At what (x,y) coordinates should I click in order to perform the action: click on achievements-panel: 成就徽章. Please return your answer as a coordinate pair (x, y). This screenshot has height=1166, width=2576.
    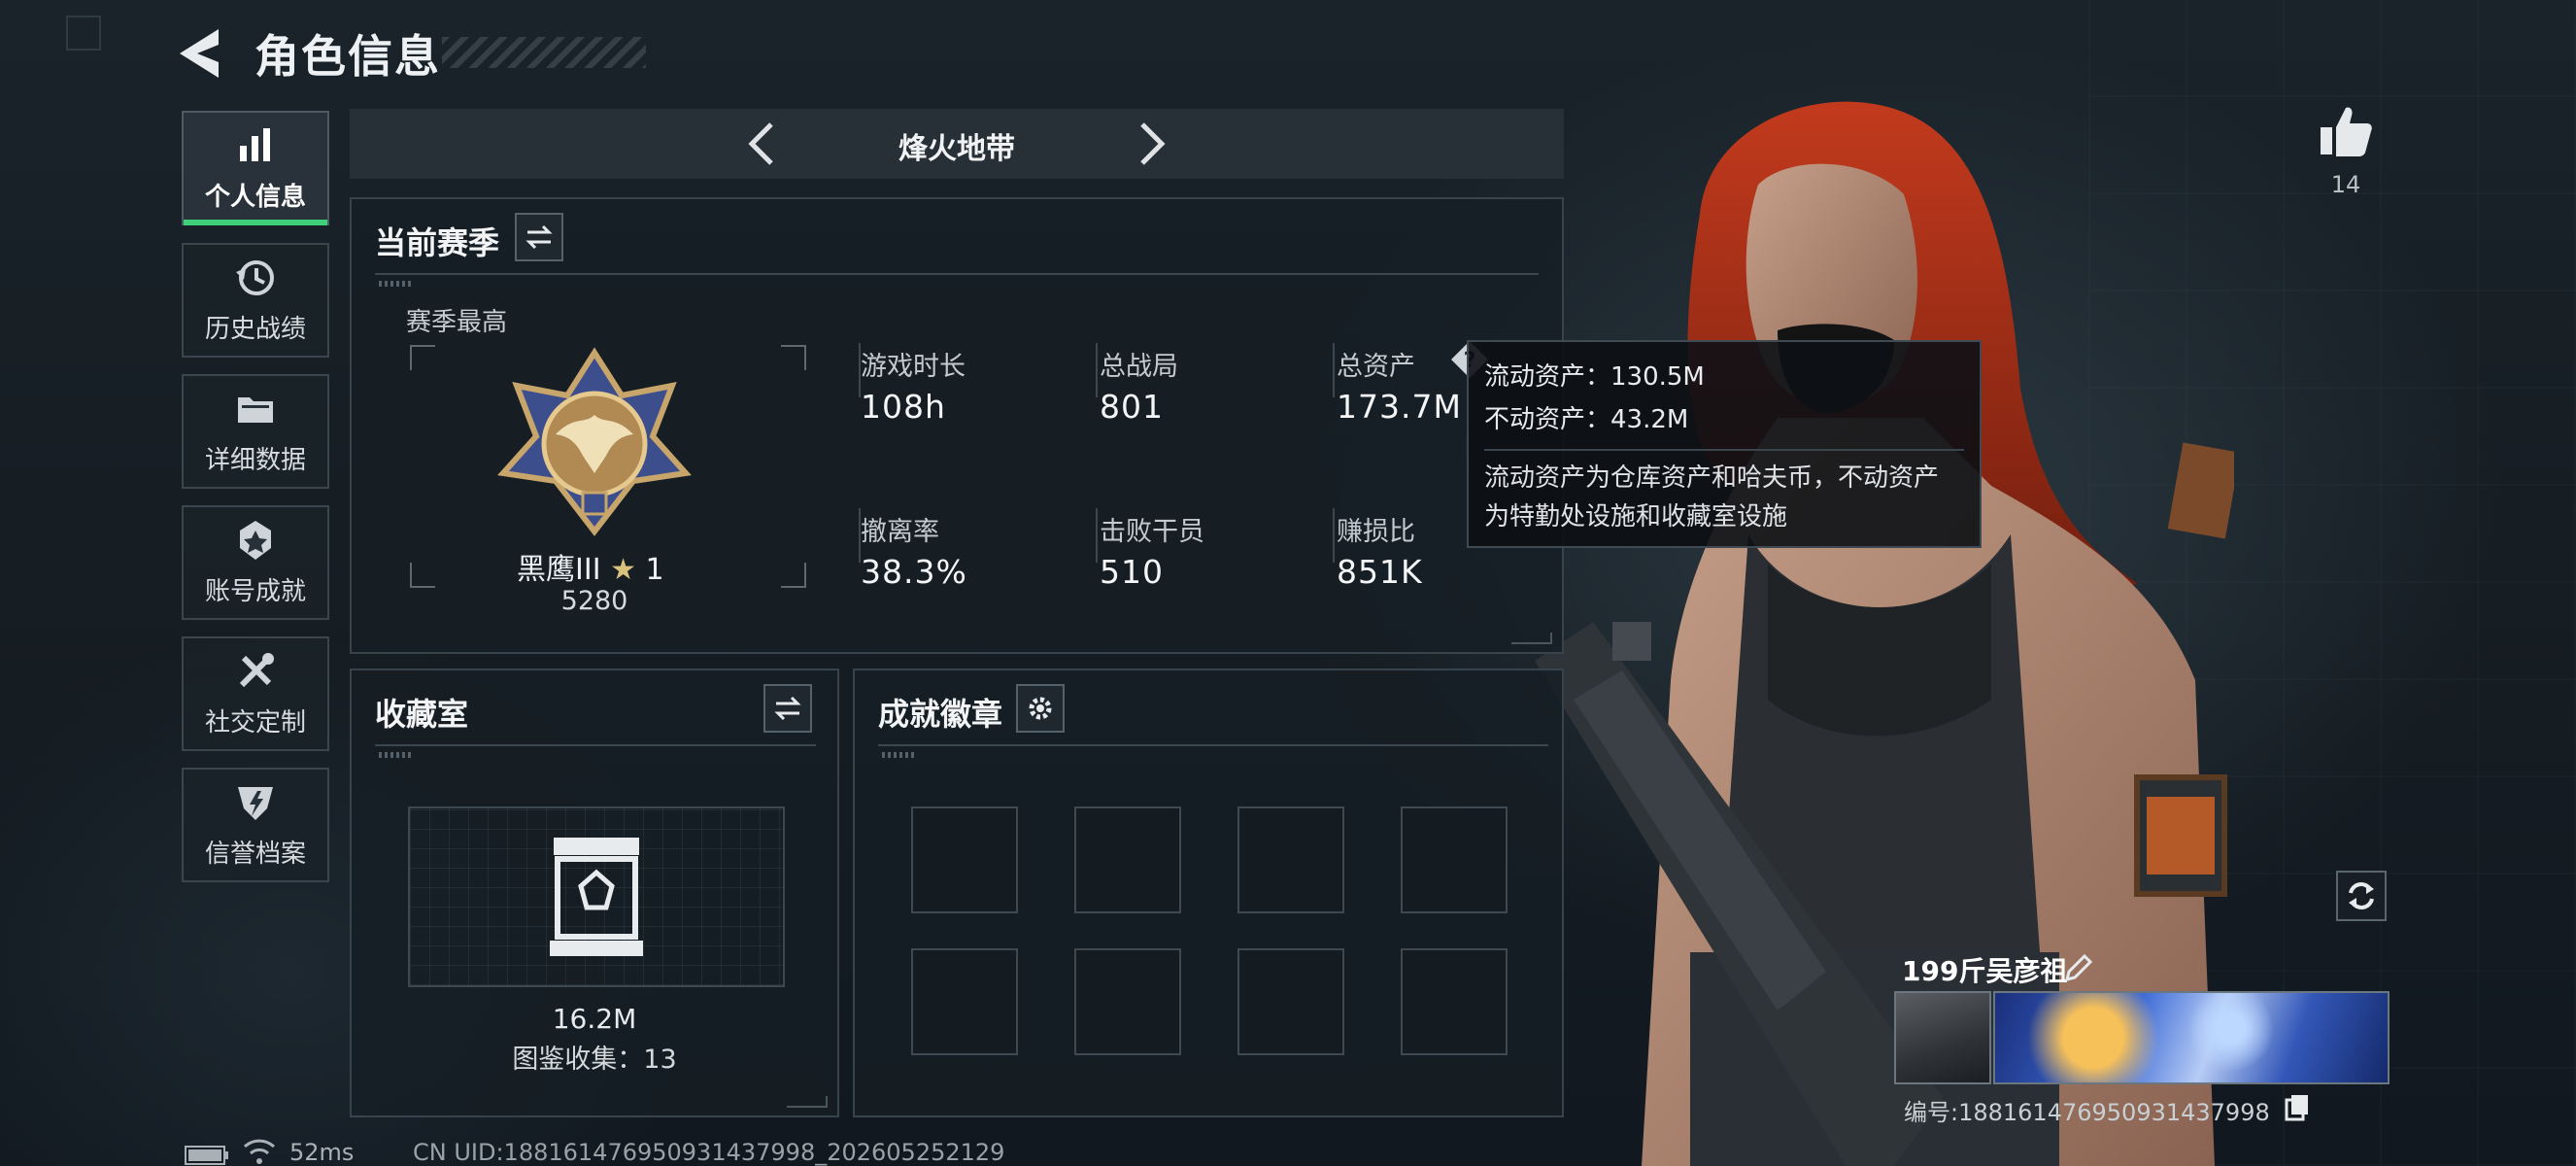
    Looking at the image, I should click on (1208, 893).